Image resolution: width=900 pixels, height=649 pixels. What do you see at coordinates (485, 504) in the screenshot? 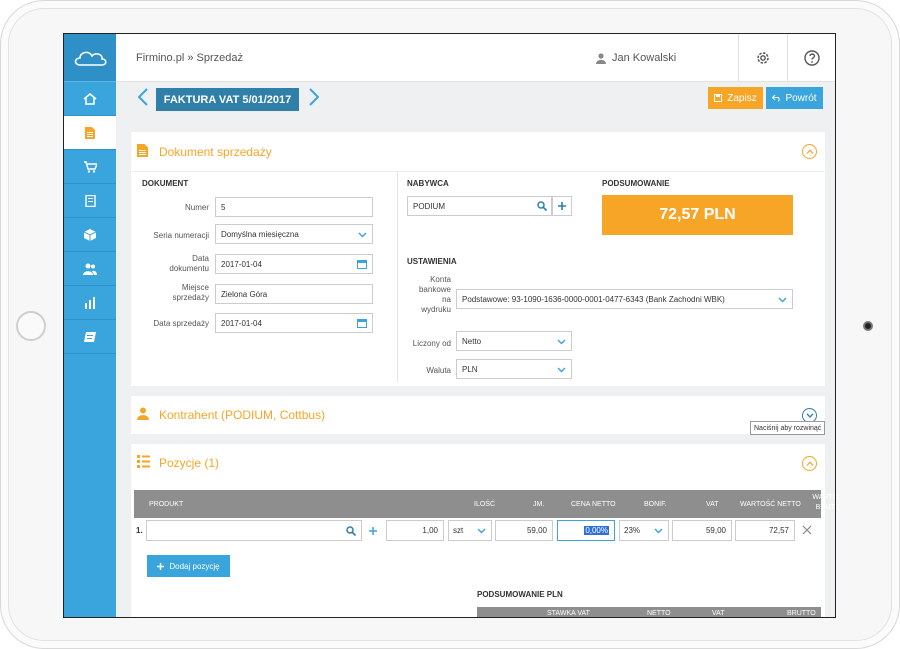
I see `header-ilosc: ILOŚĆ` at bounding box center [485, 504].